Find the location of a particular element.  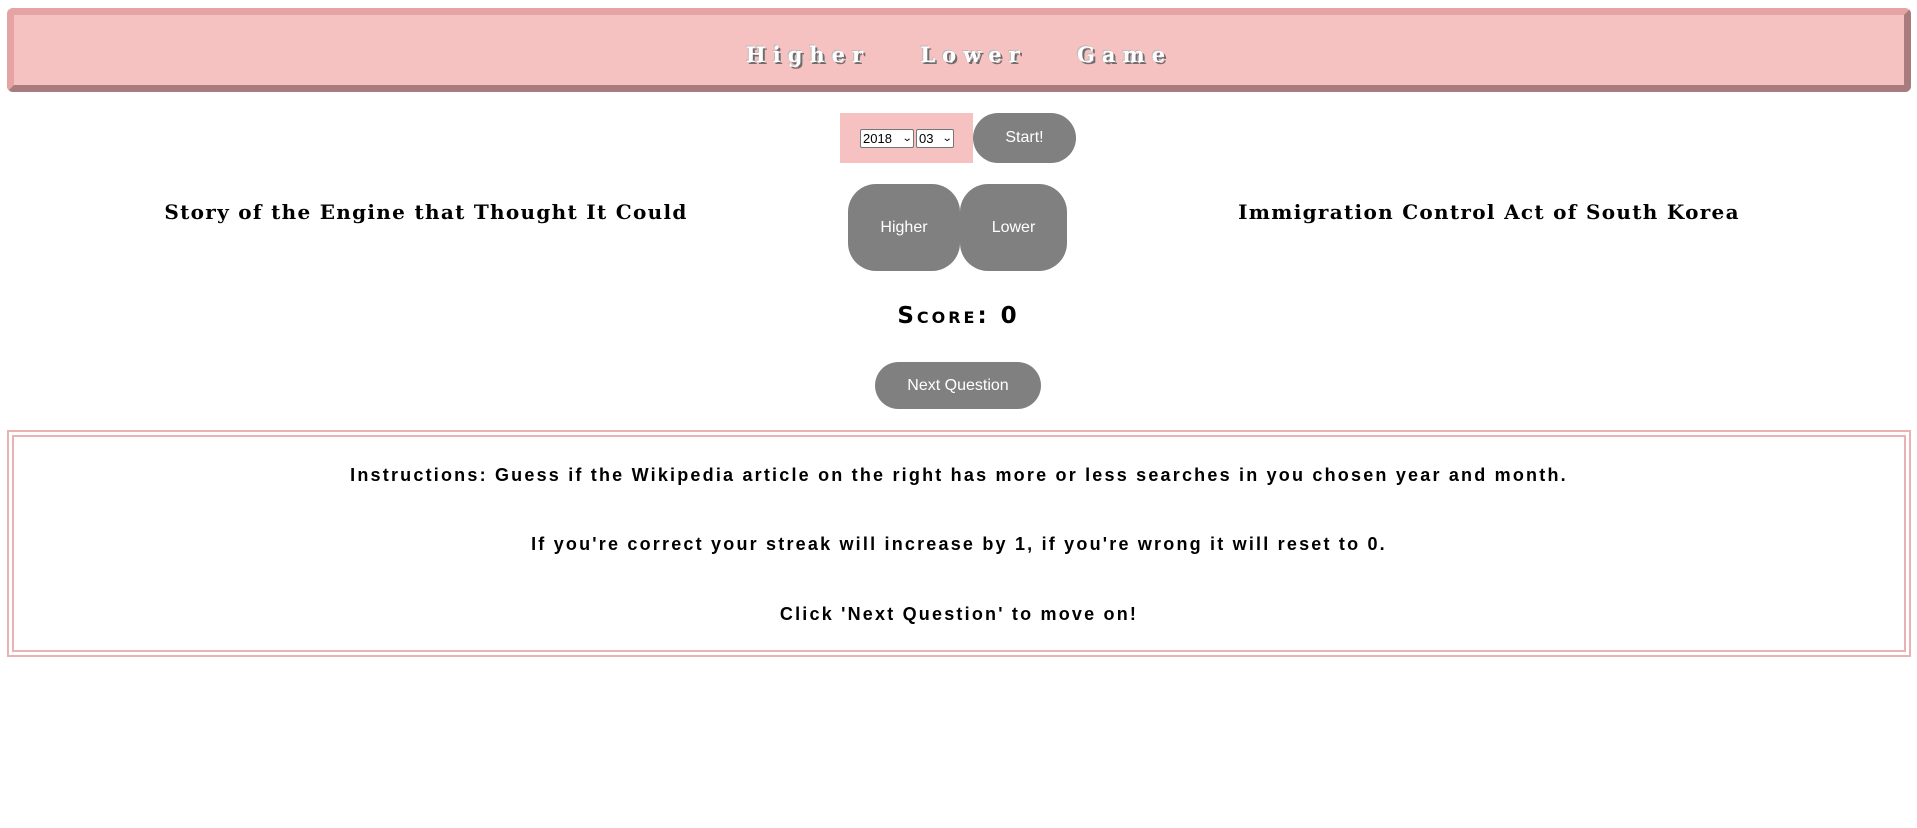

score-display: Score: 0 is located at coordinates (958, 316).